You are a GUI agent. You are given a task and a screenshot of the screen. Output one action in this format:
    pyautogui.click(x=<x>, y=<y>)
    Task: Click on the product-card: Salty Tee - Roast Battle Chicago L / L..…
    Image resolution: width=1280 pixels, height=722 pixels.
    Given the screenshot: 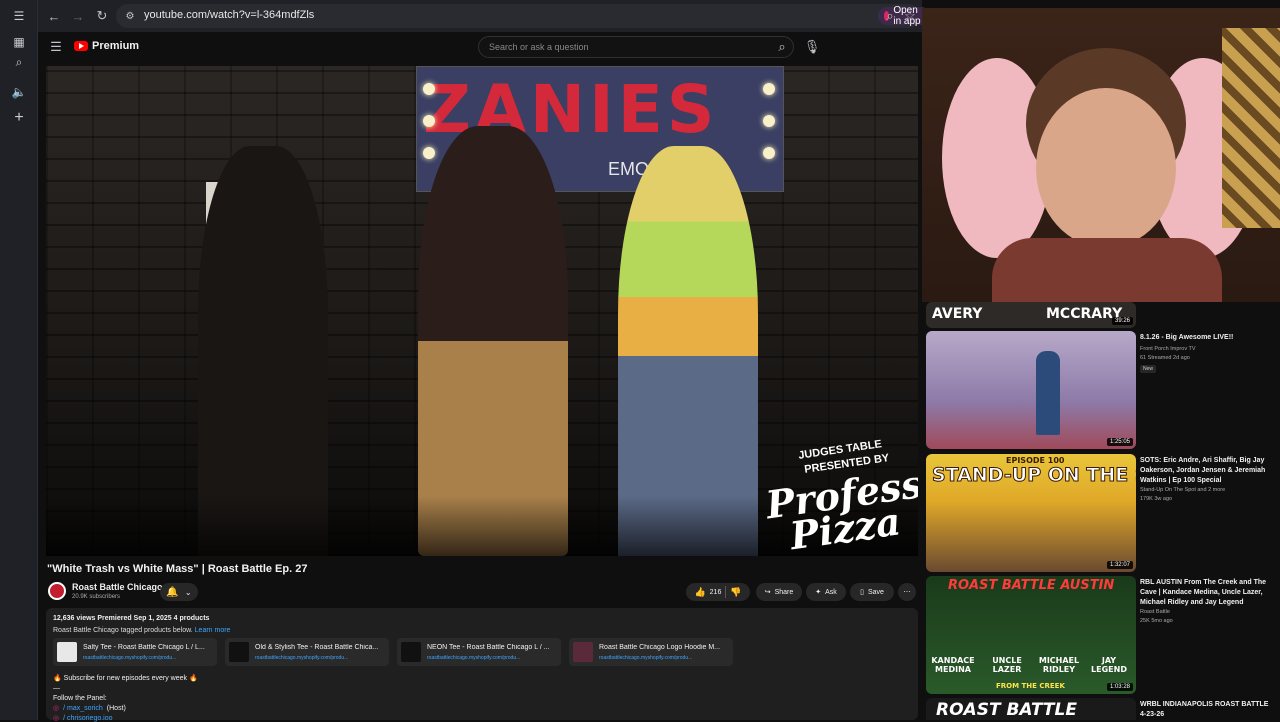 What is the action you would take?
    pyautogui.click(x=135, y=652)
    